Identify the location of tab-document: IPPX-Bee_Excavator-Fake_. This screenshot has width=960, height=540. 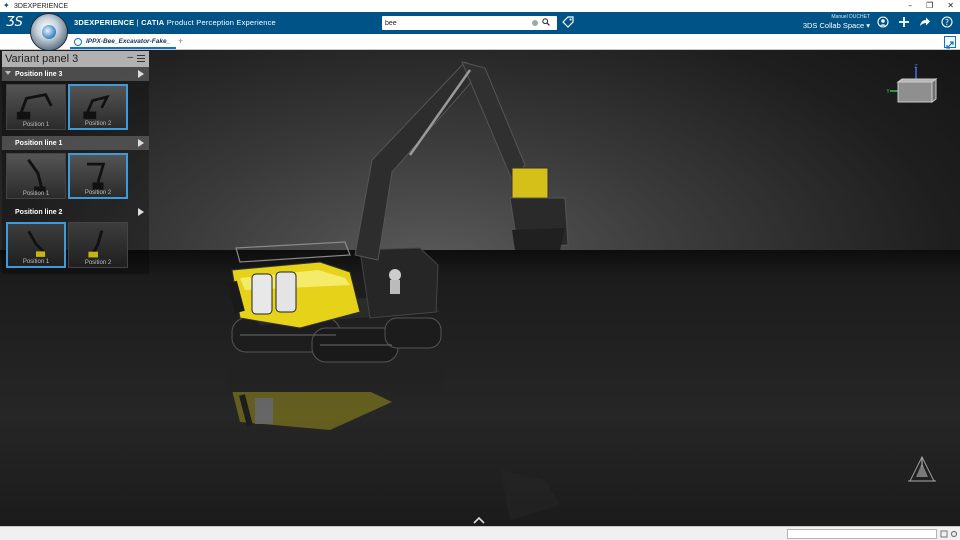
(123, 42).